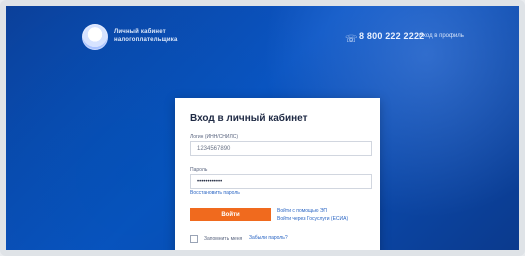 This screenshot has width=525, height=256. What do you see at coordinates (154, 36) in the screenshot?
I see `brand-text: Личный кабинет налогоплательщика` at bounding box center [154, 36].